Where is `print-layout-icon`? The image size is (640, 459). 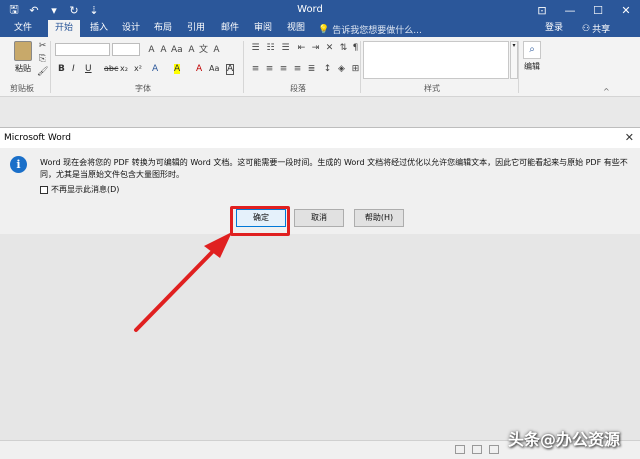 print-layout-icon is located at coordinates (477, 449).